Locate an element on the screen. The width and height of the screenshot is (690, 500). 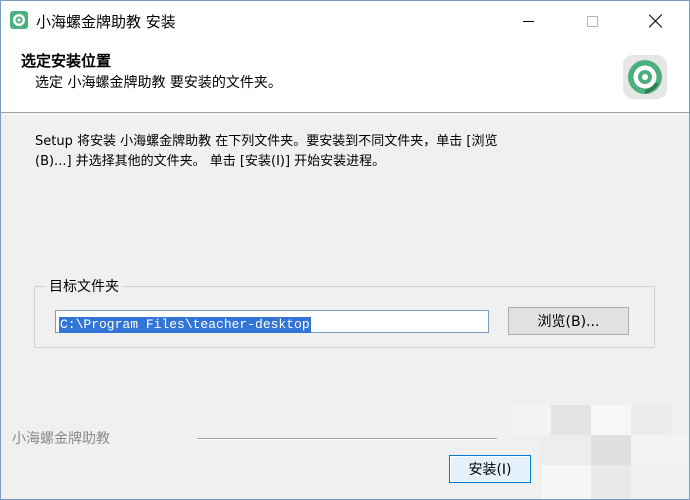
minimize-button is located at coordinates (528, 21).